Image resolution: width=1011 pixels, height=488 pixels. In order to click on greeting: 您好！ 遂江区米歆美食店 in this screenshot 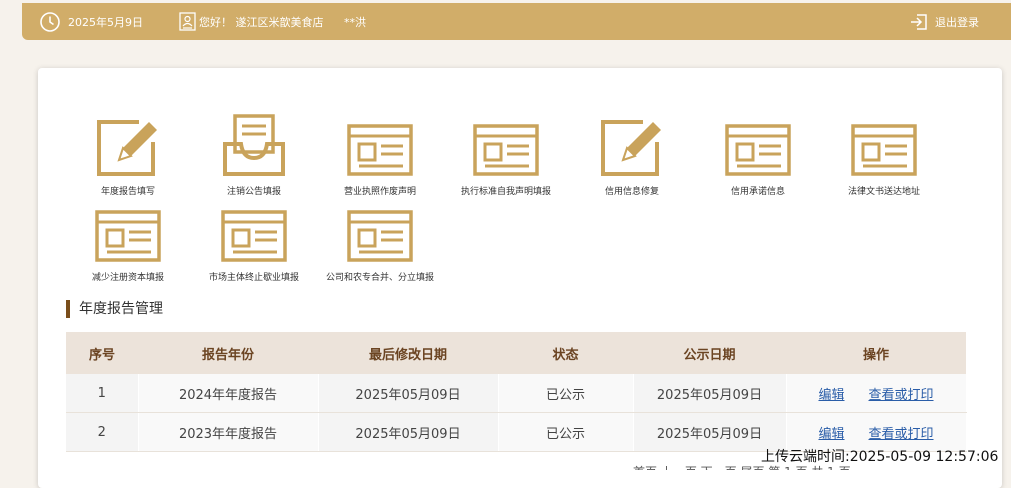, I will do `click(251, 21)`.